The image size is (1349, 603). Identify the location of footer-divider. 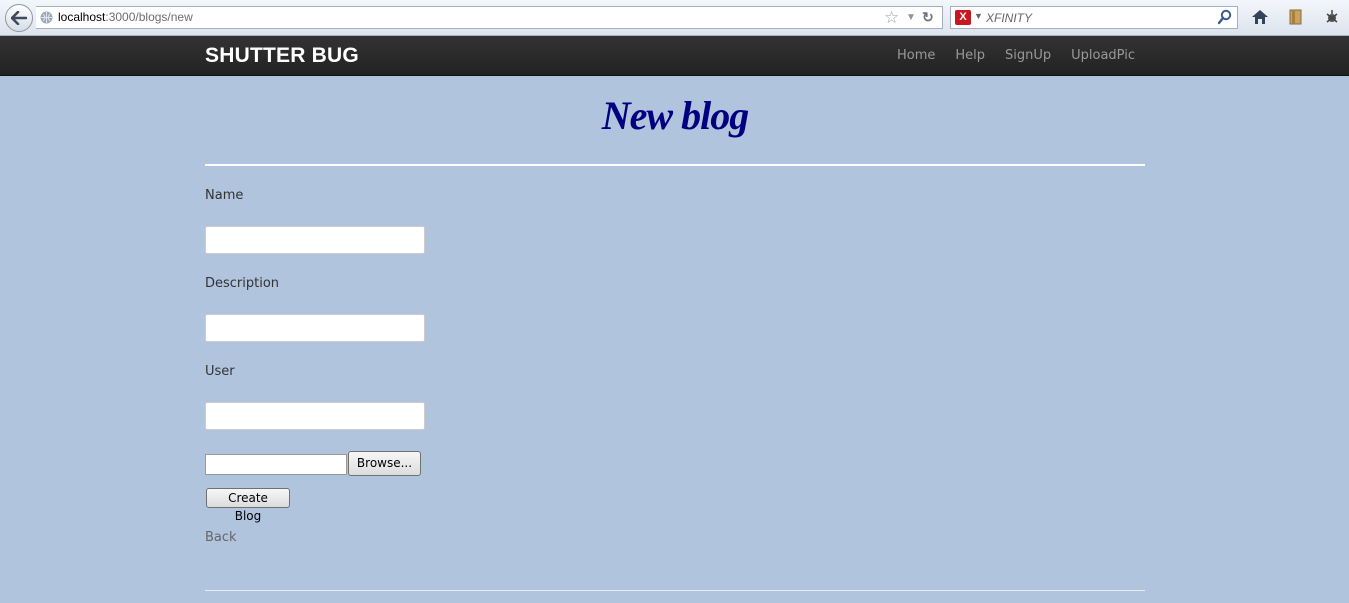
(675, 590).